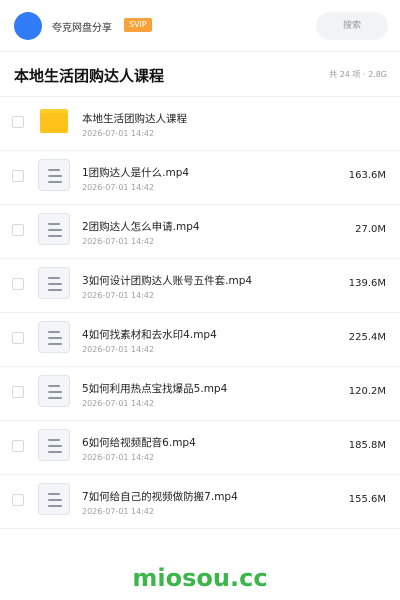 This screenshot has width=400, height=600. What do you see at coordinates (167, 281) in the screenshot?
I see `file-name: 3如何设计团购达人账号五件套.mp4` at bounding box center [167, 281].